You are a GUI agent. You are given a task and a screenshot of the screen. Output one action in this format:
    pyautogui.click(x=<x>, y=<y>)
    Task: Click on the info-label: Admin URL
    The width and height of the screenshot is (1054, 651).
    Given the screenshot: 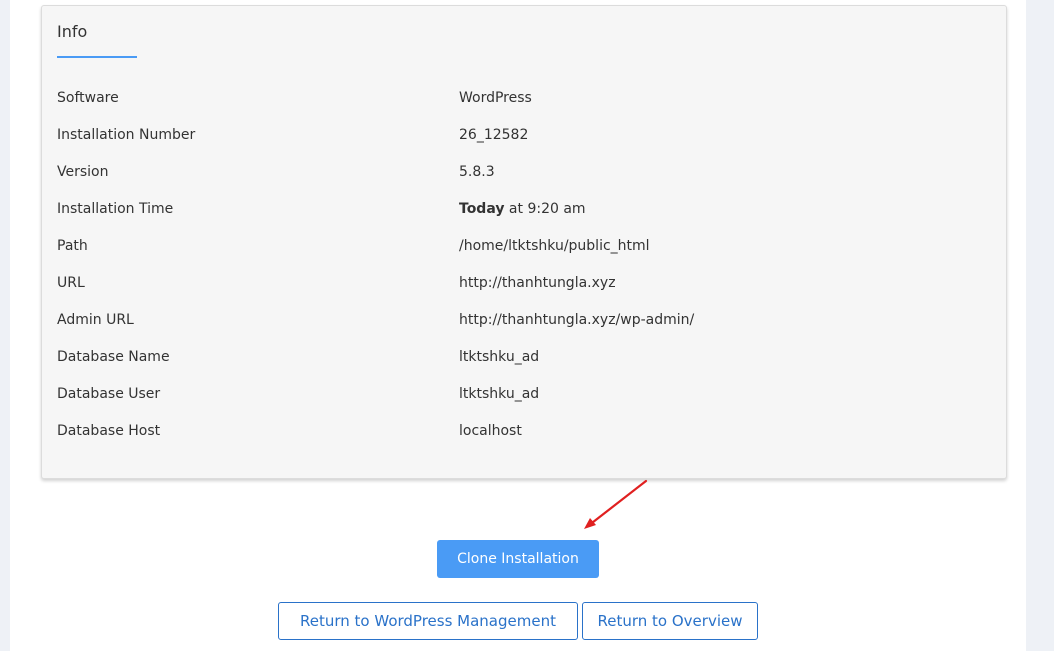 What is the action you would take?
    pyautogui.click(x=95, y=320)
    